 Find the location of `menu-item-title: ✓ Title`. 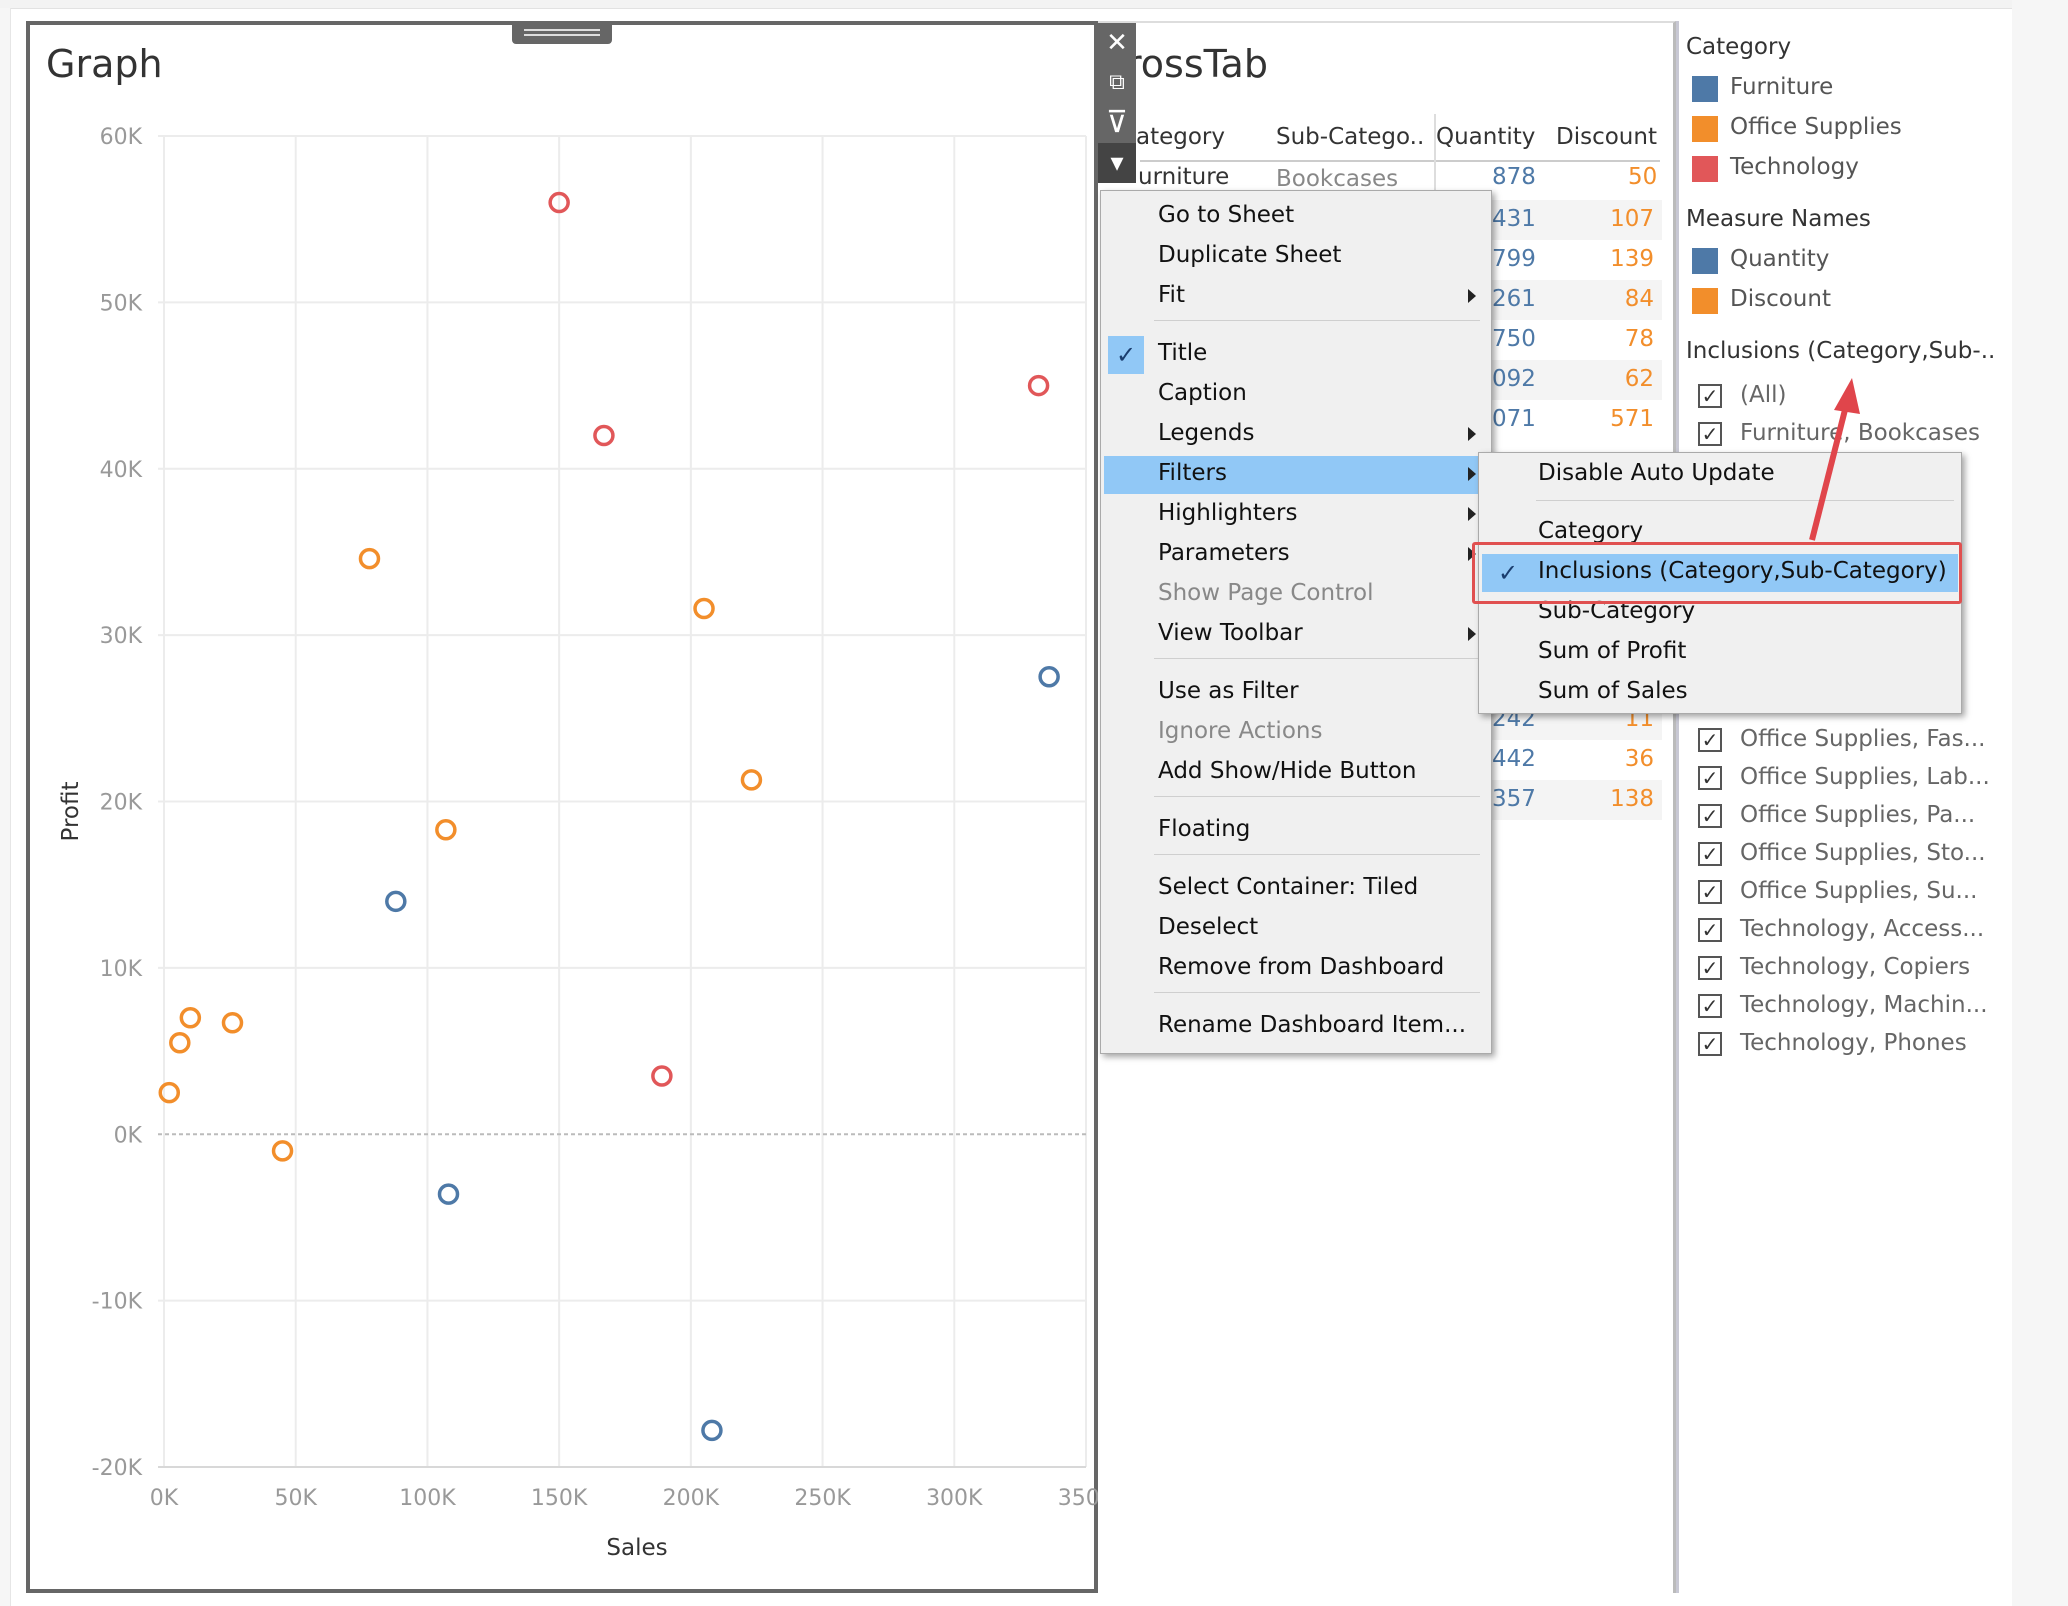

menu-item-title: ✓ Title is located at coordinates (1296, 355).